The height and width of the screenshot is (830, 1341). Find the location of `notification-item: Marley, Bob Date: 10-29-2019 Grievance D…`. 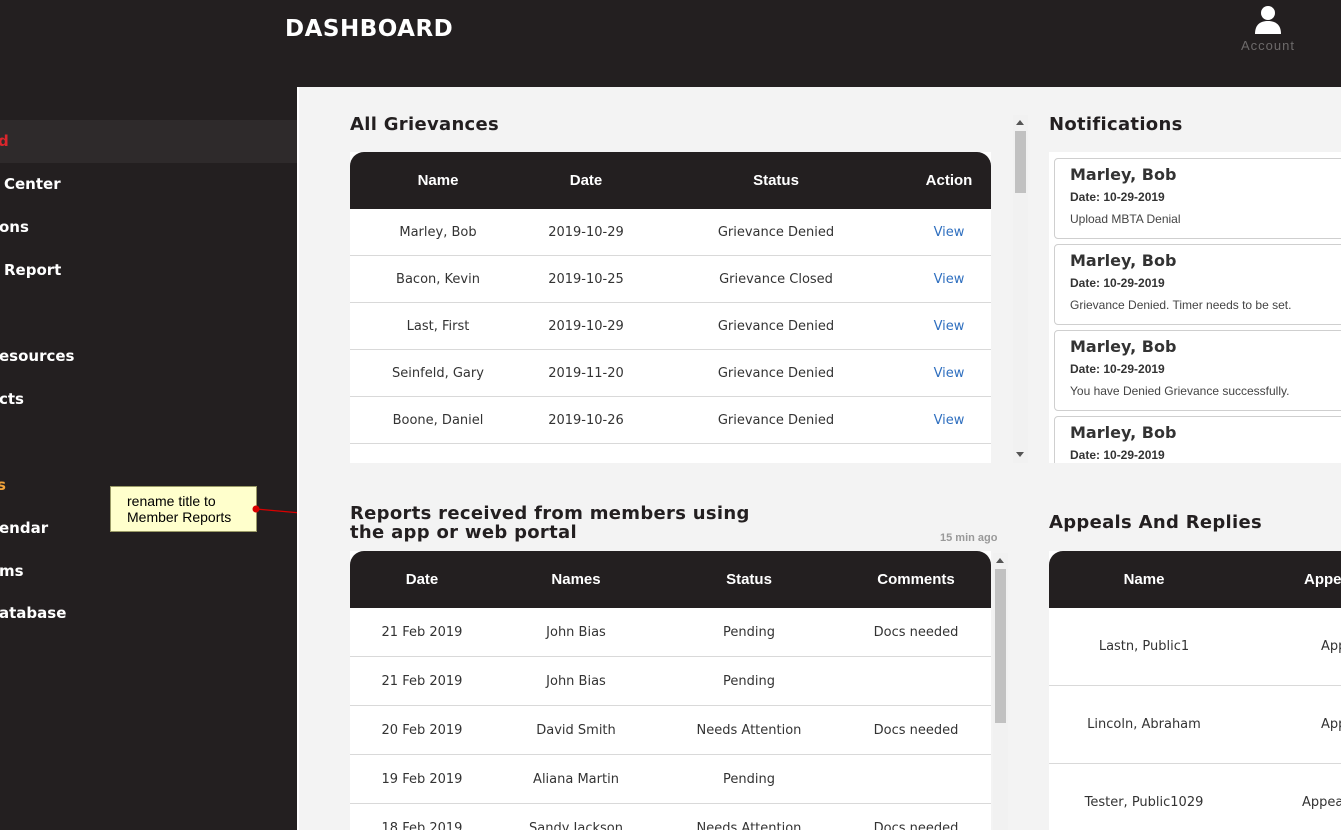

notification-item: Marley, Bob Date: 10-29-2019 Grievance D… is located at coordinates (1197, 284).